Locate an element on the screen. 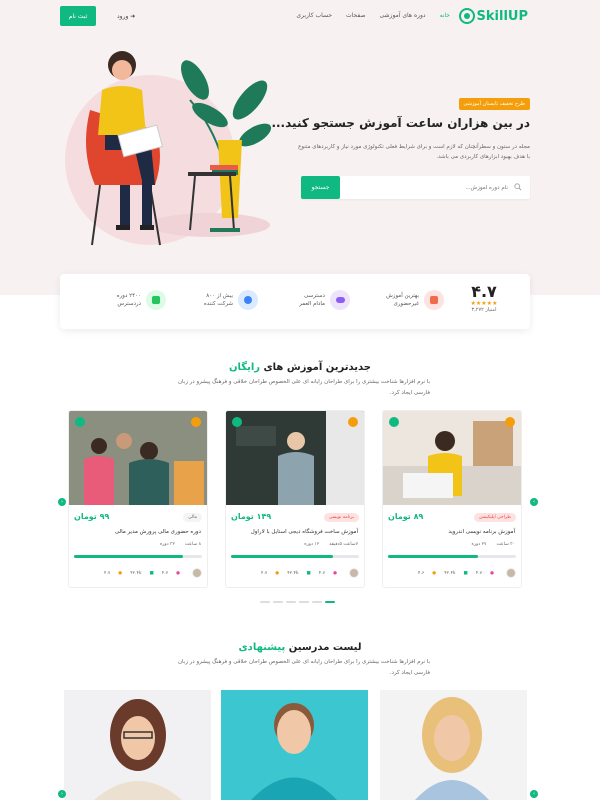 This screenshot has height=800, width=600. nav-item-pages: صفحات is located at coordinates (355, 15).